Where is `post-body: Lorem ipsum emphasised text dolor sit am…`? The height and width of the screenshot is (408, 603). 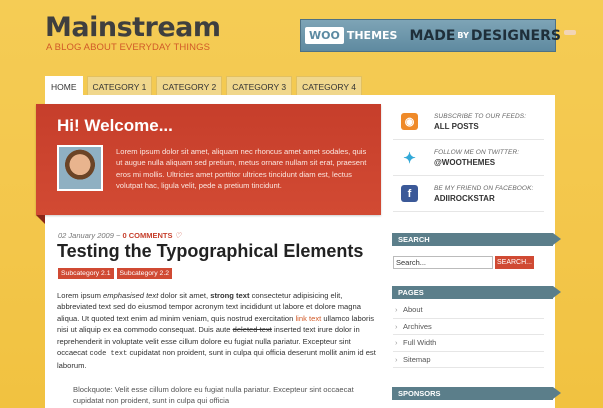 post-body: Lorem ipsum emphasised text dolor sit am… is located at coordinates (220, 331).